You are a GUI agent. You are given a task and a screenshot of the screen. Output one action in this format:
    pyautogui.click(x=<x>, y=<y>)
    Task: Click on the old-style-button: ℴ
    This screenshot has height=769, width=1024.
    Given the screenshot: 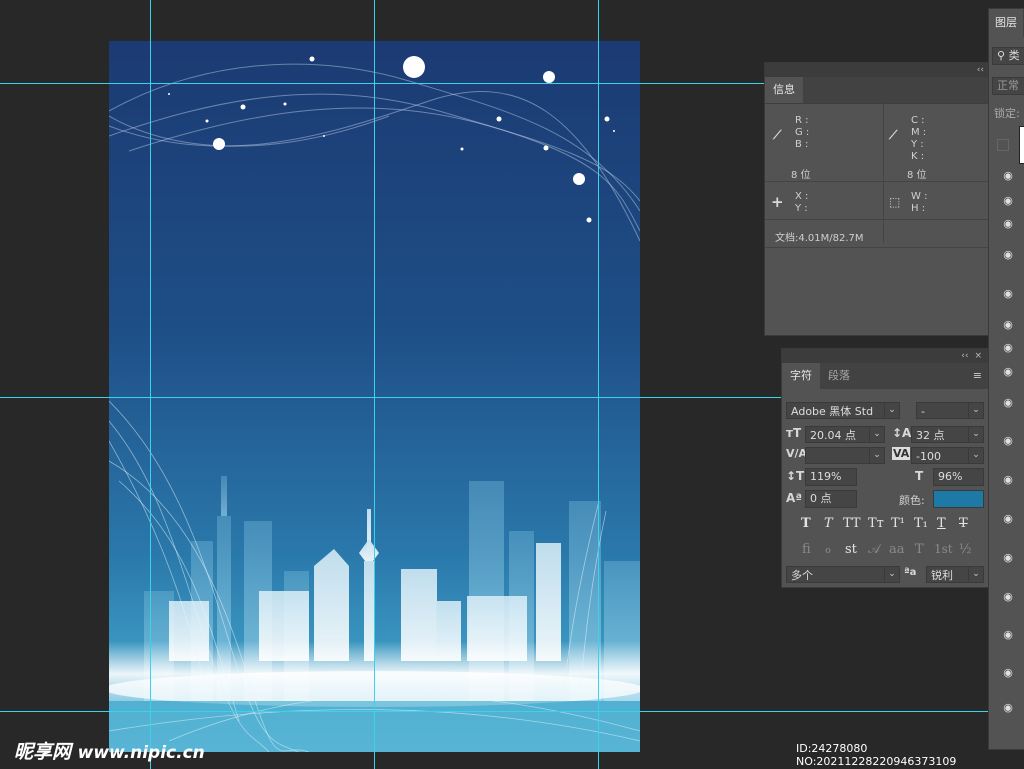 What is the action you would take?
    pyautogui.click(x=828, y=549)
    